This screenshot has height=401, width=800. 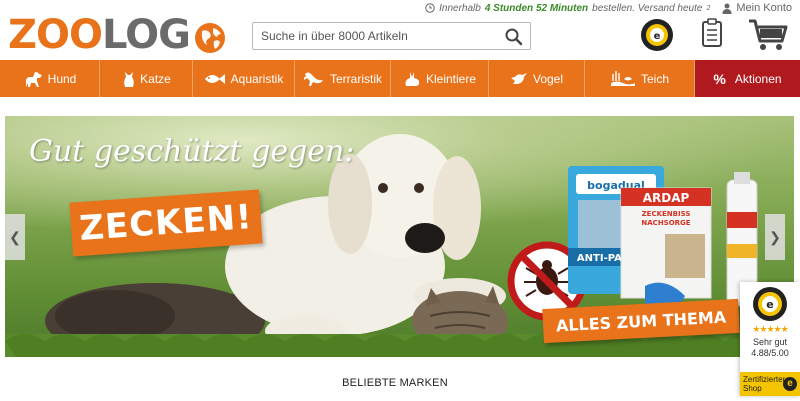 What do you see at coordinates (666, 214) in the screenshot?
I see `svg-text: ZECKENBISS` at bounding box center [666, 214].